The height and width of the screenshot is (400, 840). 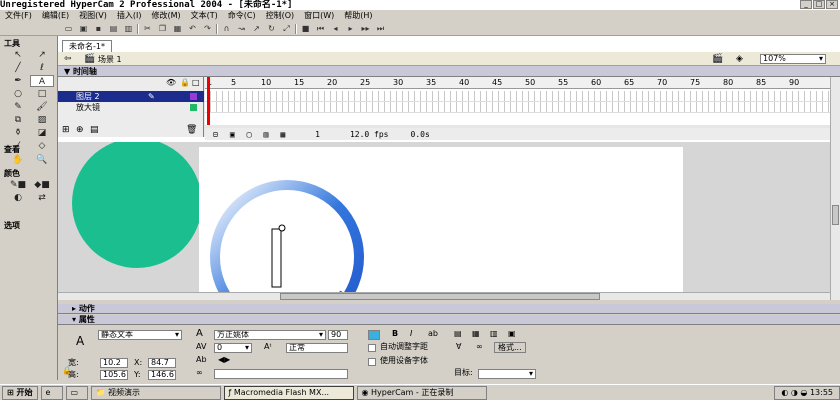 What do you see at coordinates (94, 130) in the screenshot?
I see `insert-folder-icon: ▤` at bounding box center [94, 130].